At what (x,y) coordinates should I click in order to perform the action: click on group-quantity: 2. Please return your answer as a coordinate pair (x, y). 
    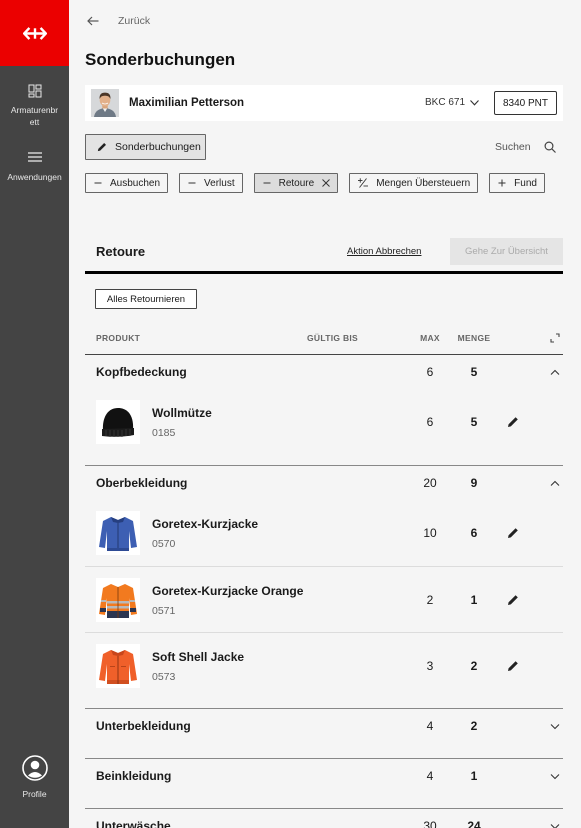
    Looking at the image, I should click on (474, 726).